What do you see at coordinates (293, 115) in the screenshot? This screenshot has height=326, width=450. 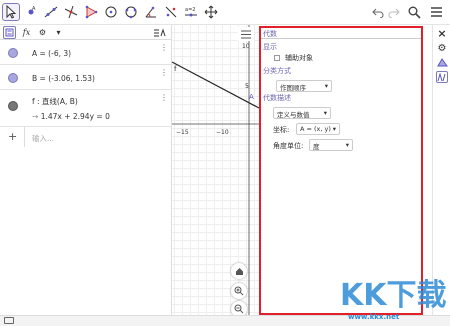 I see `description-dropdown-value: 定义与数值` at bounding box center [293, 115].